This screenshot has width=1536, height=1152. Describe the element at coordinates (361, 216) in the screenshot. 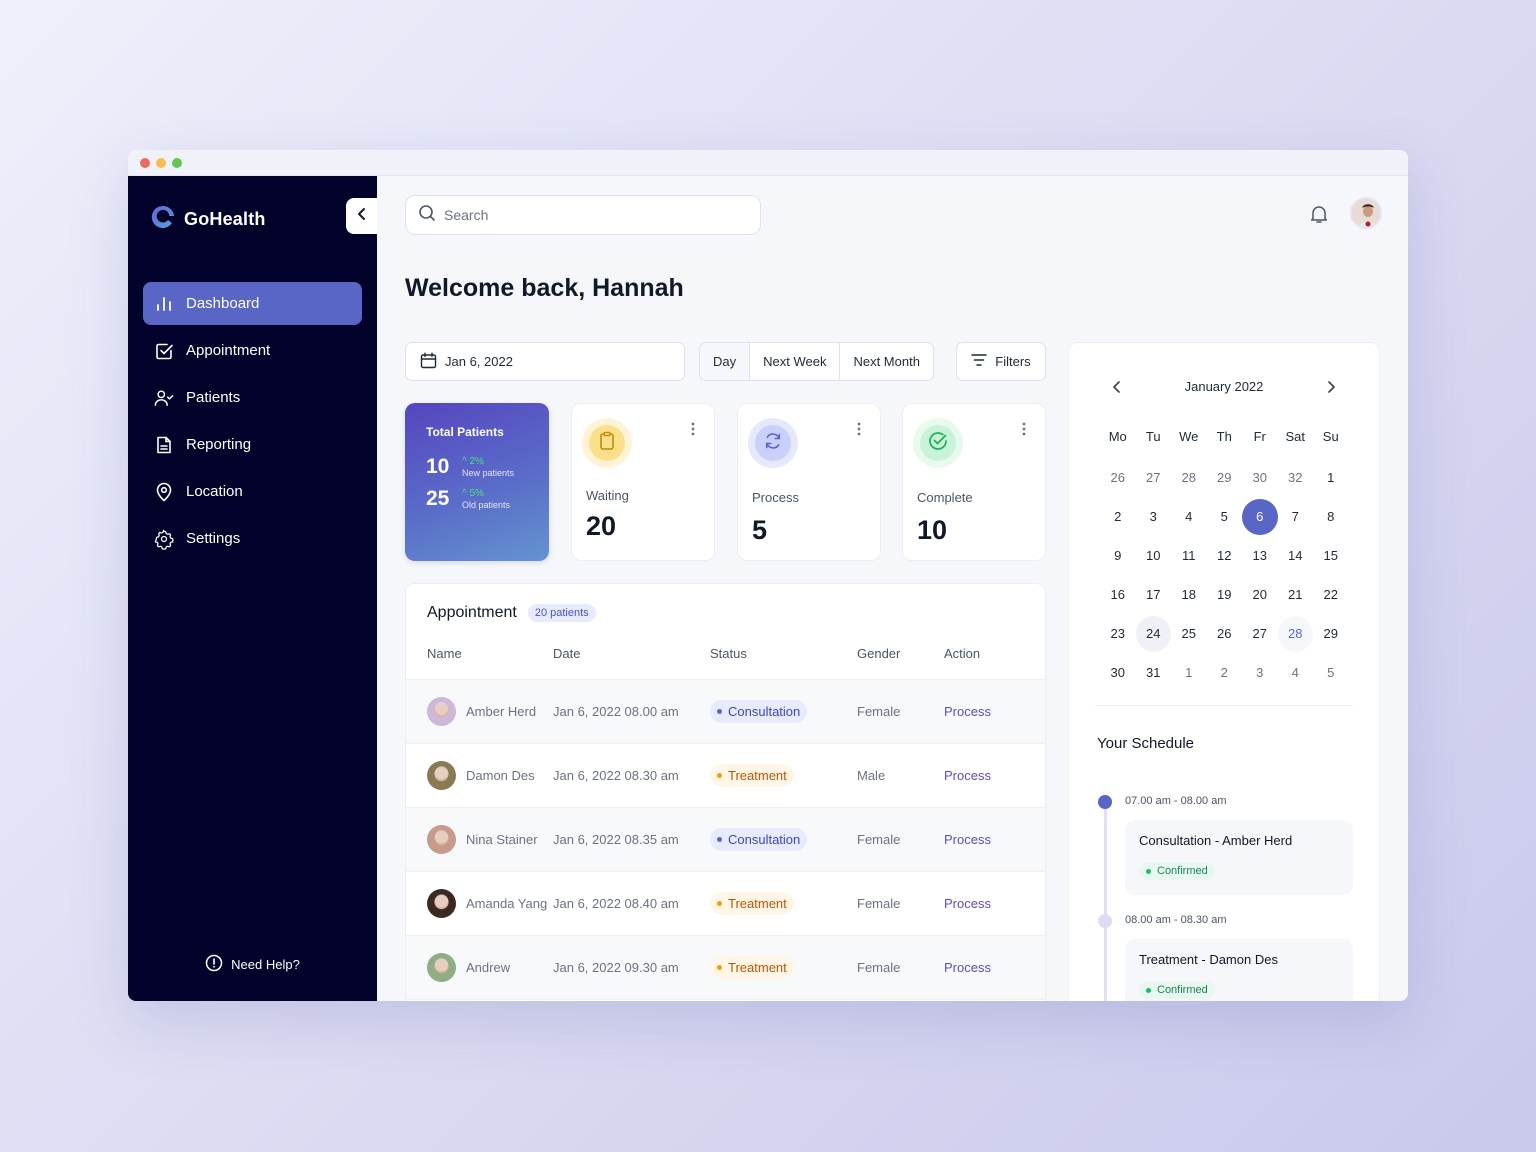

I see `collapse-sidebar-button` at that location.